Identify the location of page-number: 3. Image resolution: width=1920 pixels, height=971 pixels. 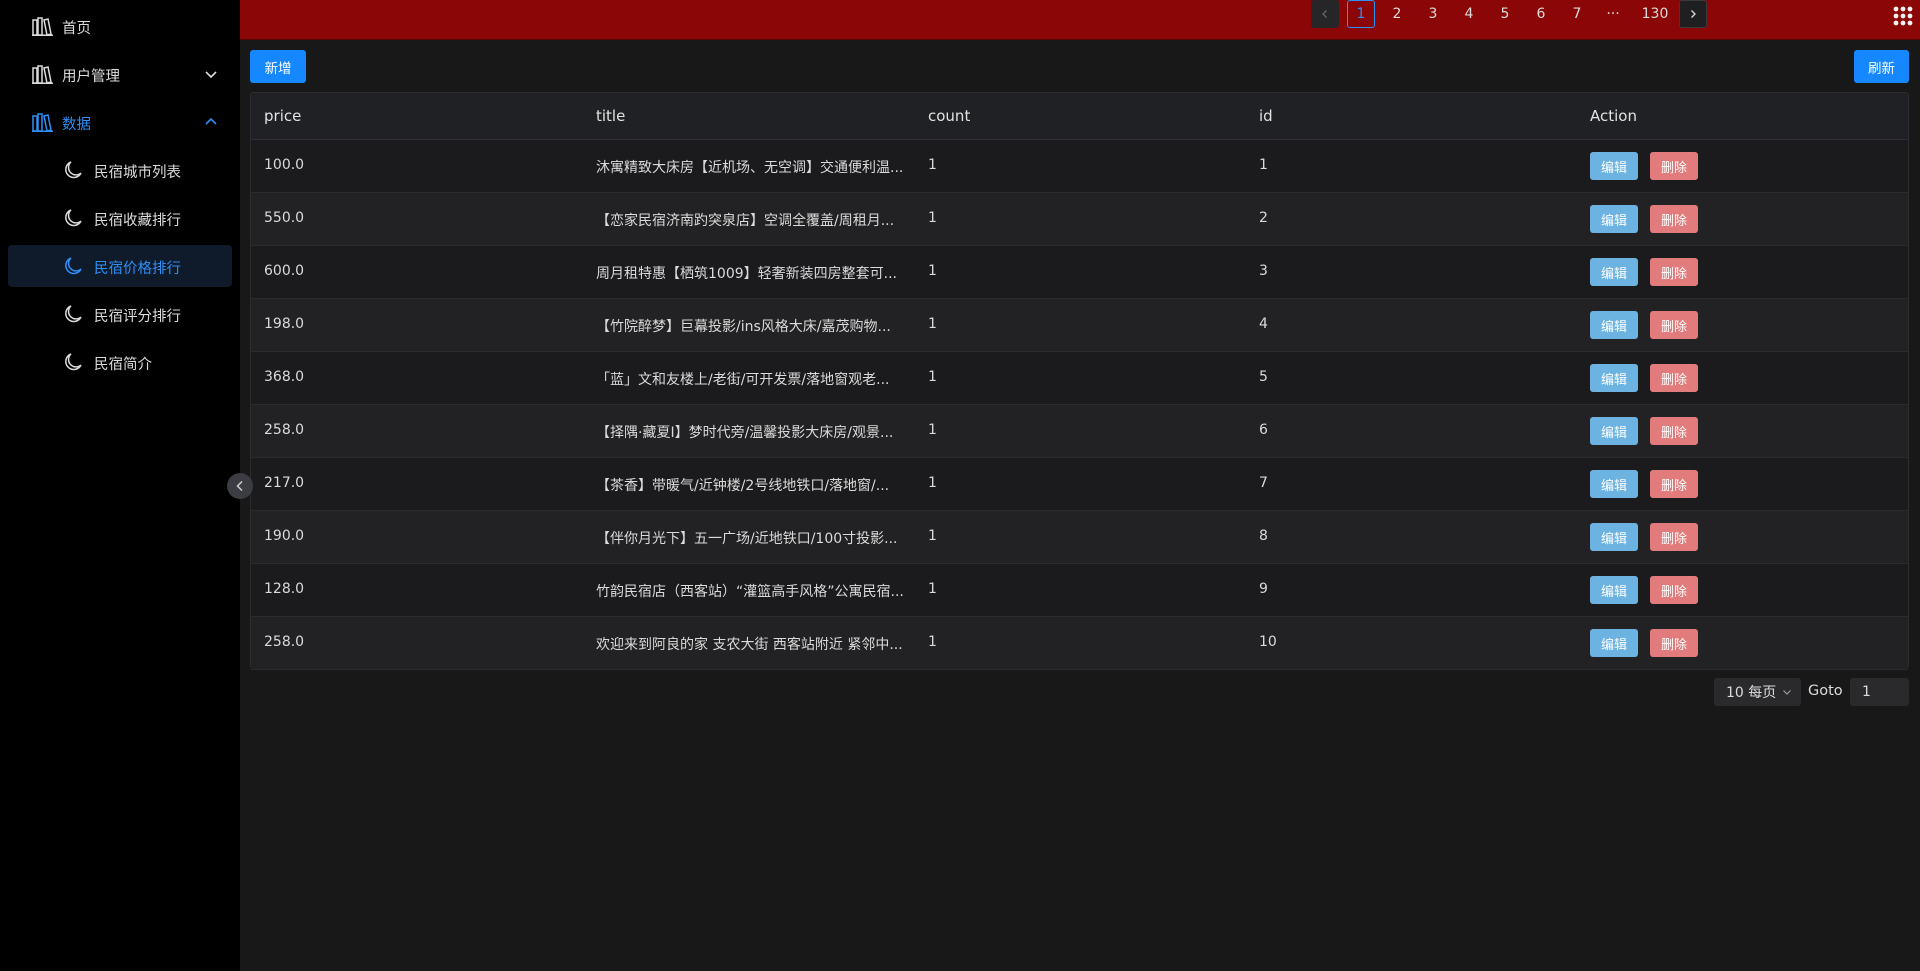
(1433, 14).